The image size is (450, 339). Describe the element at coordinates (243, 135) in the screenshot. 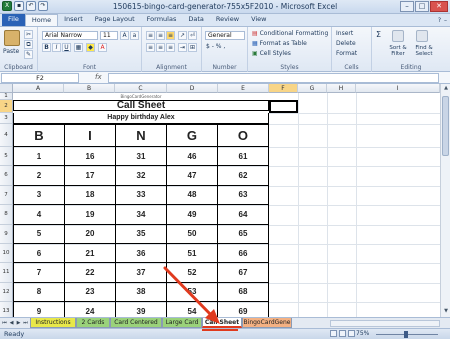

I see `bingo-header-o: O` at that location.